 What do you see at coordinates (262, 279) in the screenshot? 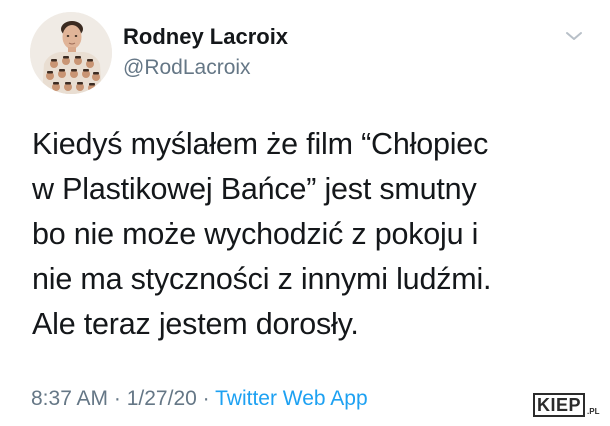
I see `tweet-text-line: nie ma styczności z innymi ludźmi.` at bounding box center [262, 279].